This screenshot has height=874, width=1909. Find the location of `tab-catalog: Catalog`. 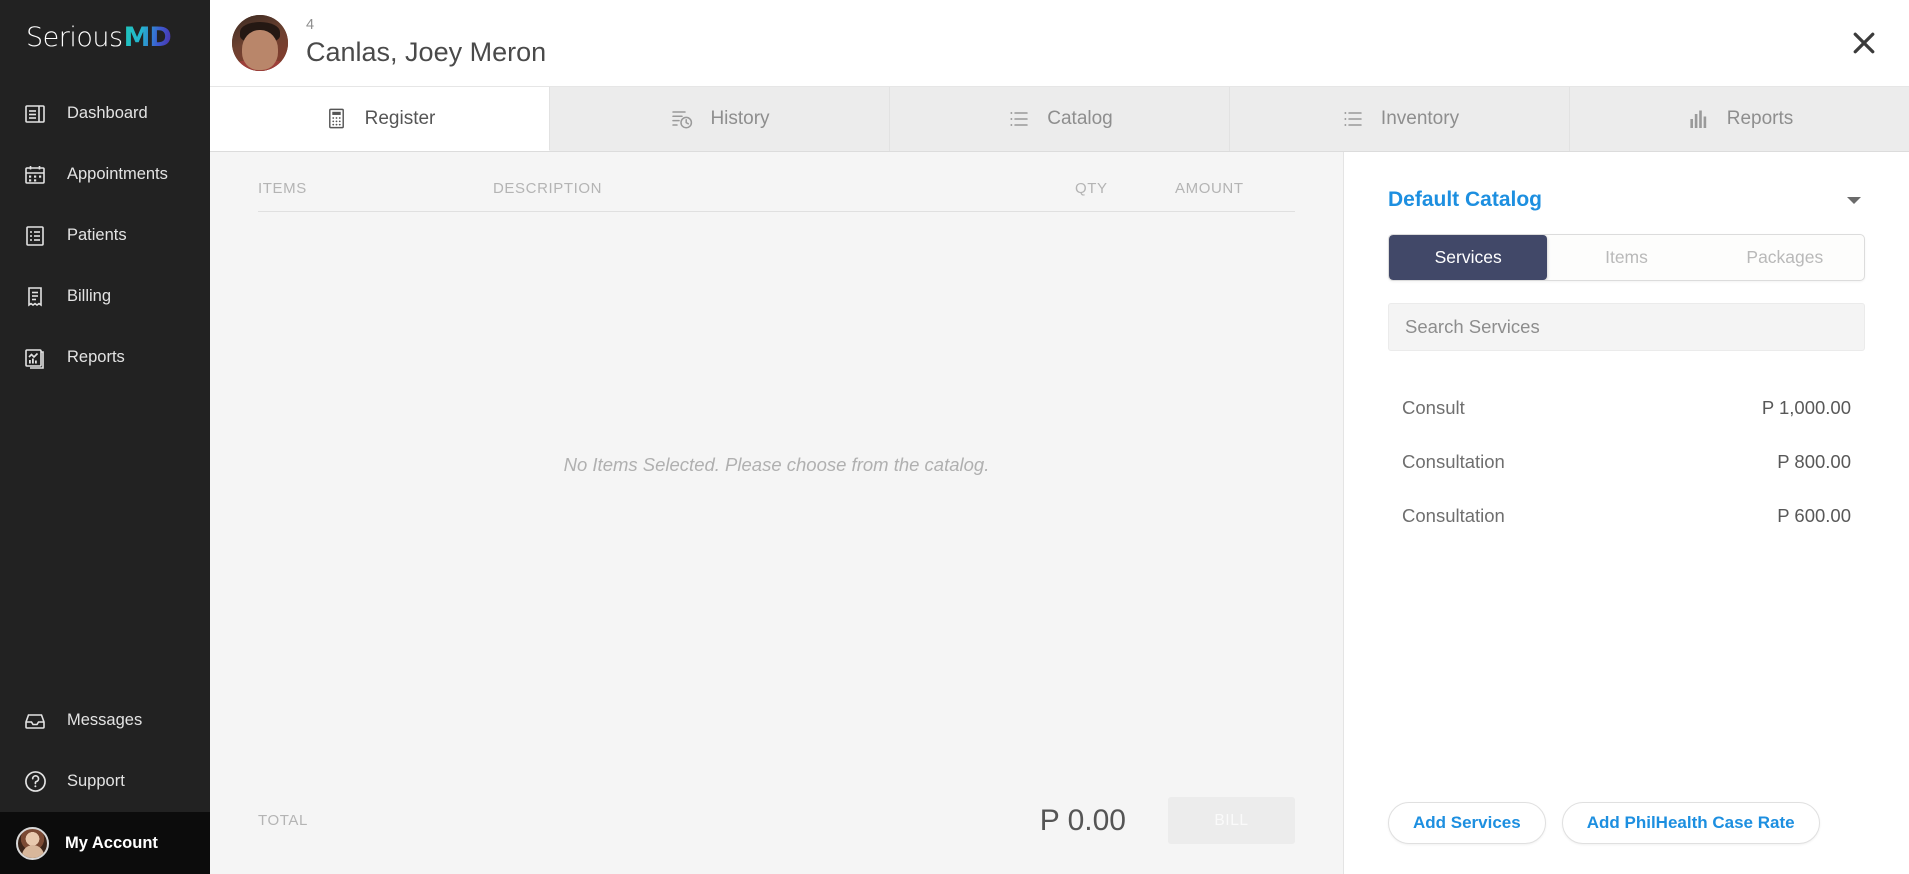

tab-catalog: Catalog is located at coordinates (1060, 119).